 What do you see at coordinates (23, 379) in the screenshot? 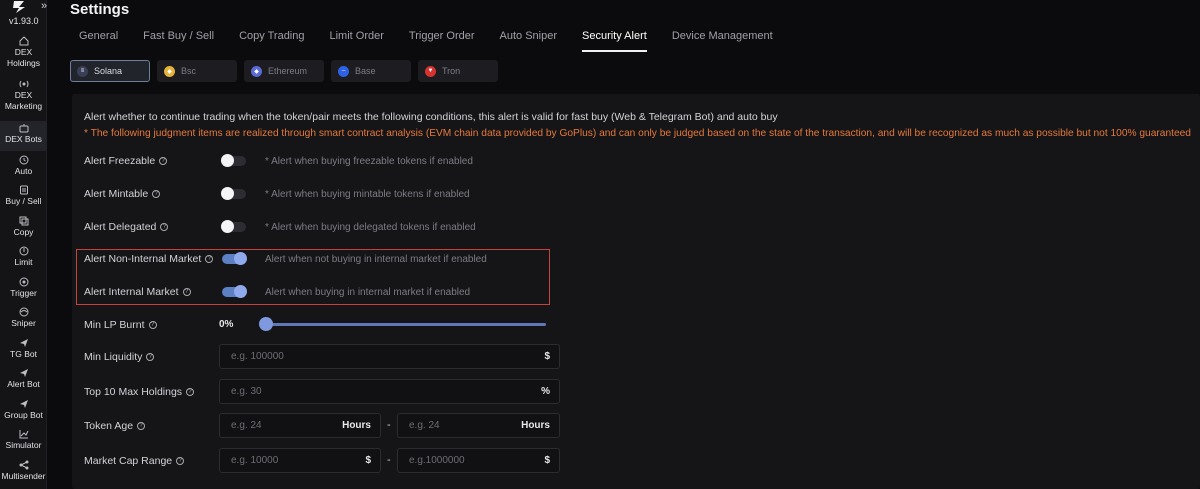
I see `sidebar-item-alert-bot: Alert Bot` at bounding box center [23, 379].